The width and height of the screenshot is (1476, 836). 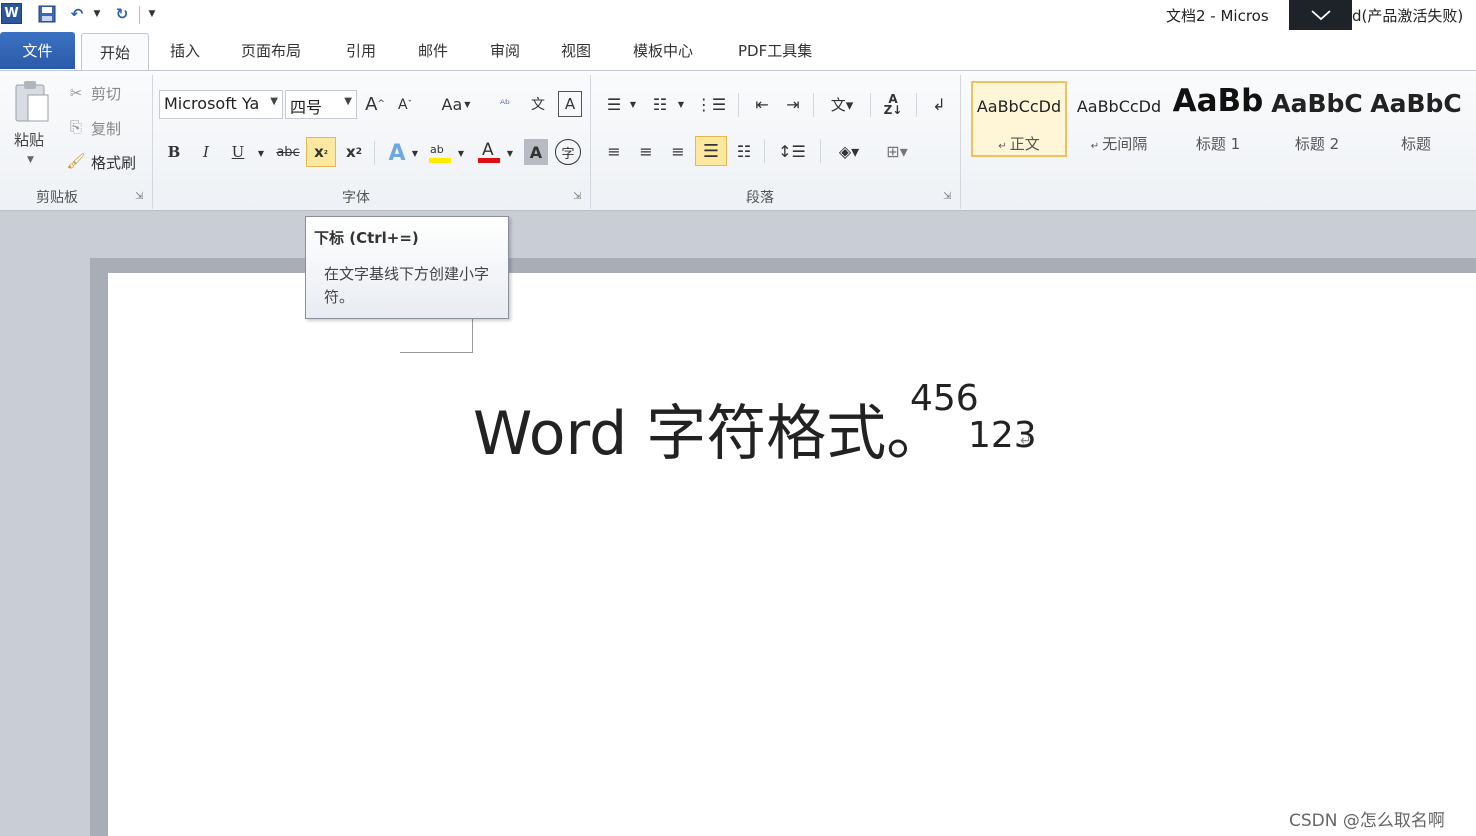 I want to click on document-superscript-text: 456, so click(x=944, y=398).